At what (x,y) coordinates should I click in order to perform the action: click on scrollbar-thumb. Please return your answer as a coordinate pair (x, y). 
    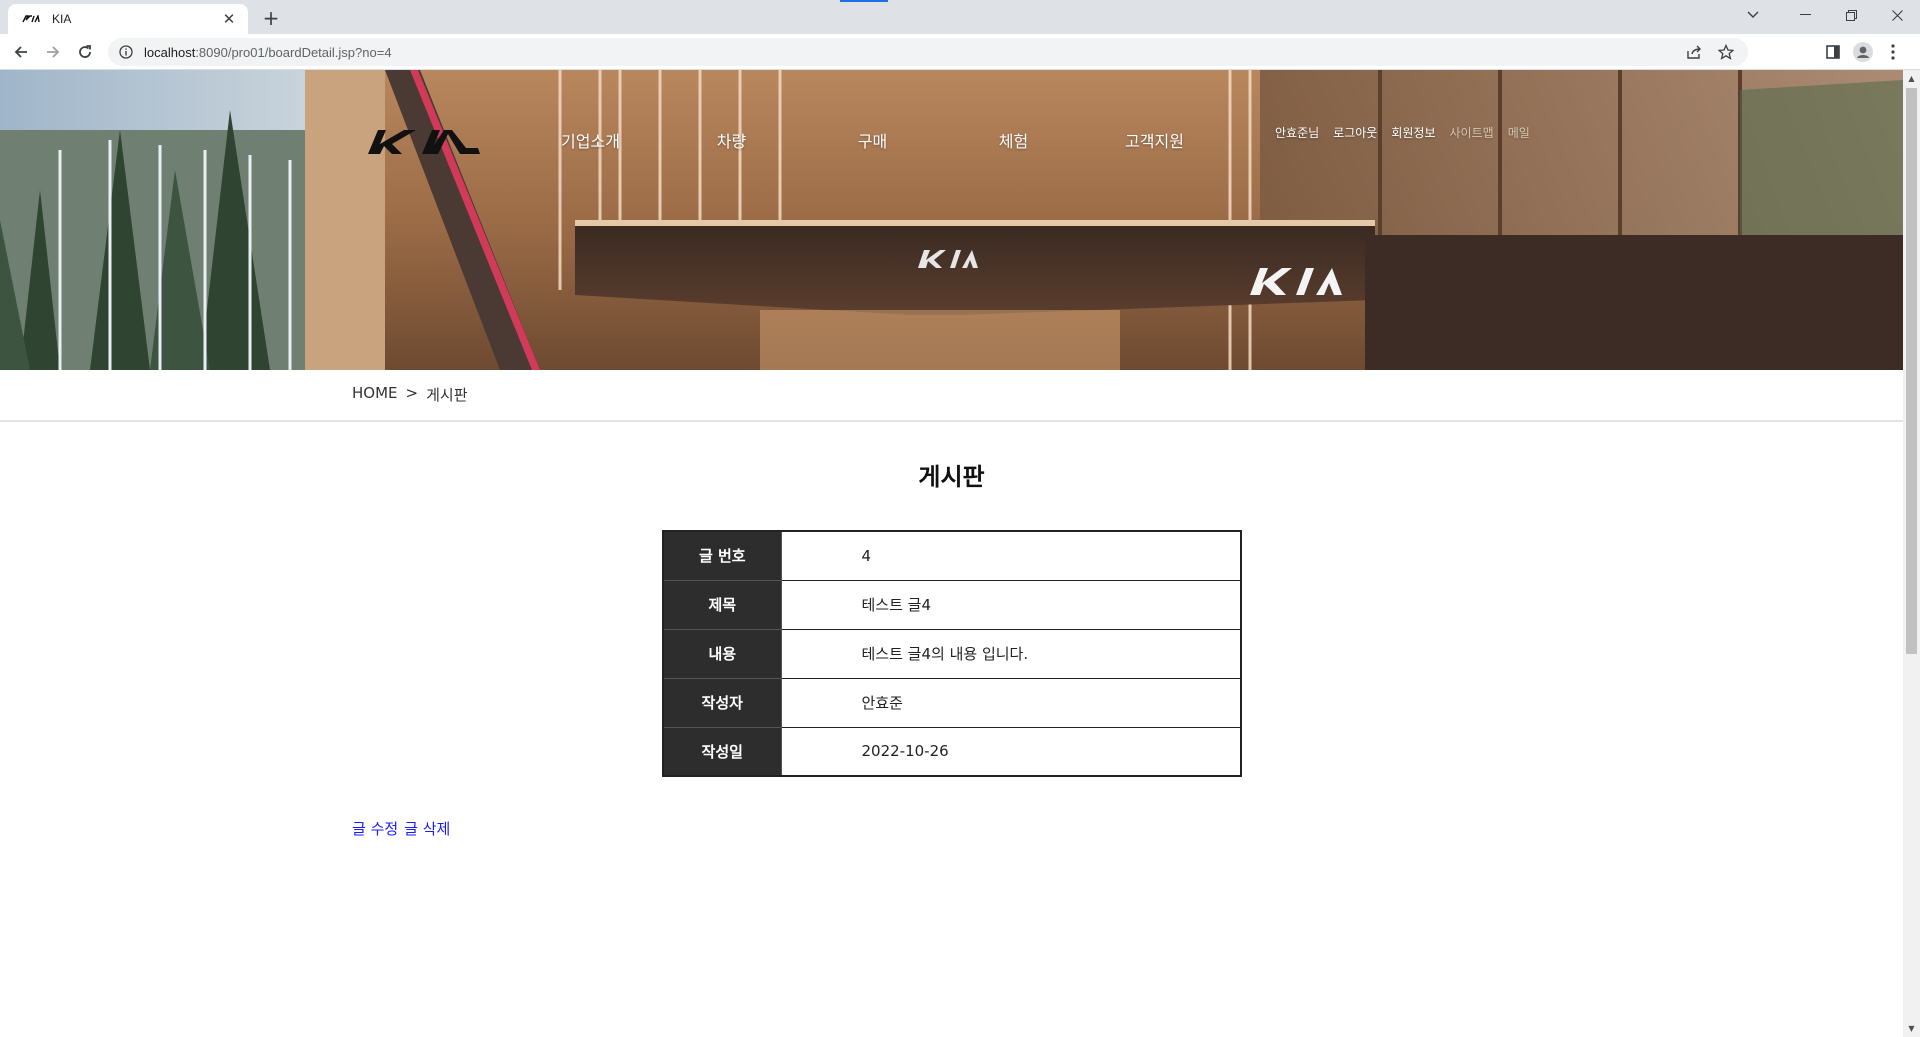
    Looking at the image, I should click on (1911, 371).